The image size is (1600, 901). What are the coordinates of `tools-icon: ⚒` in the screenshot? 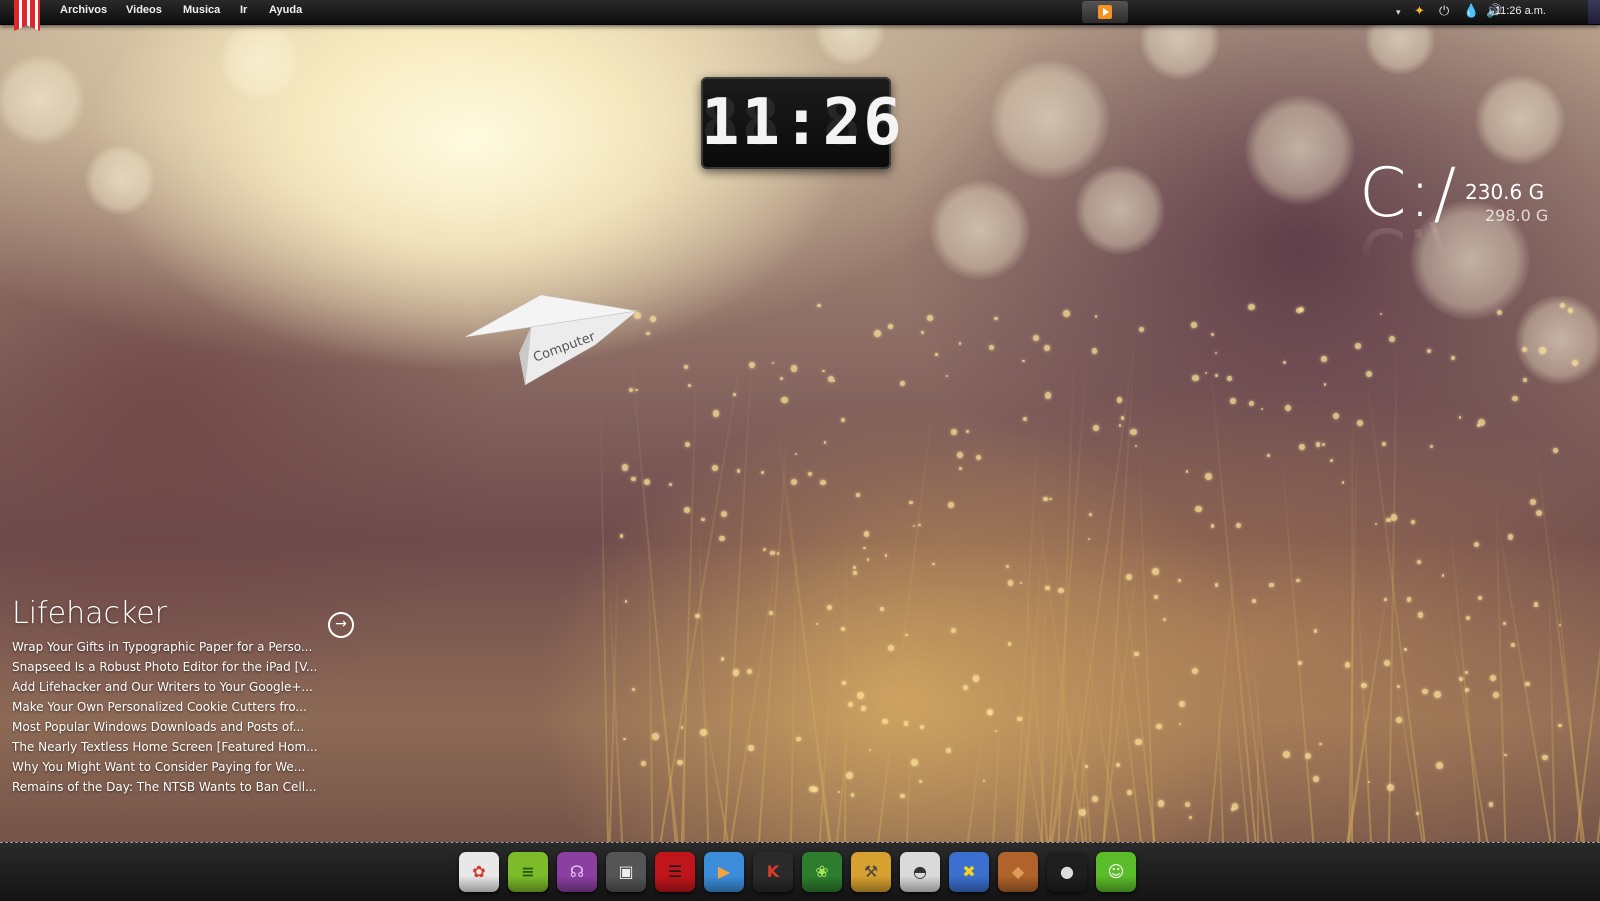 It's located at (871, 872).